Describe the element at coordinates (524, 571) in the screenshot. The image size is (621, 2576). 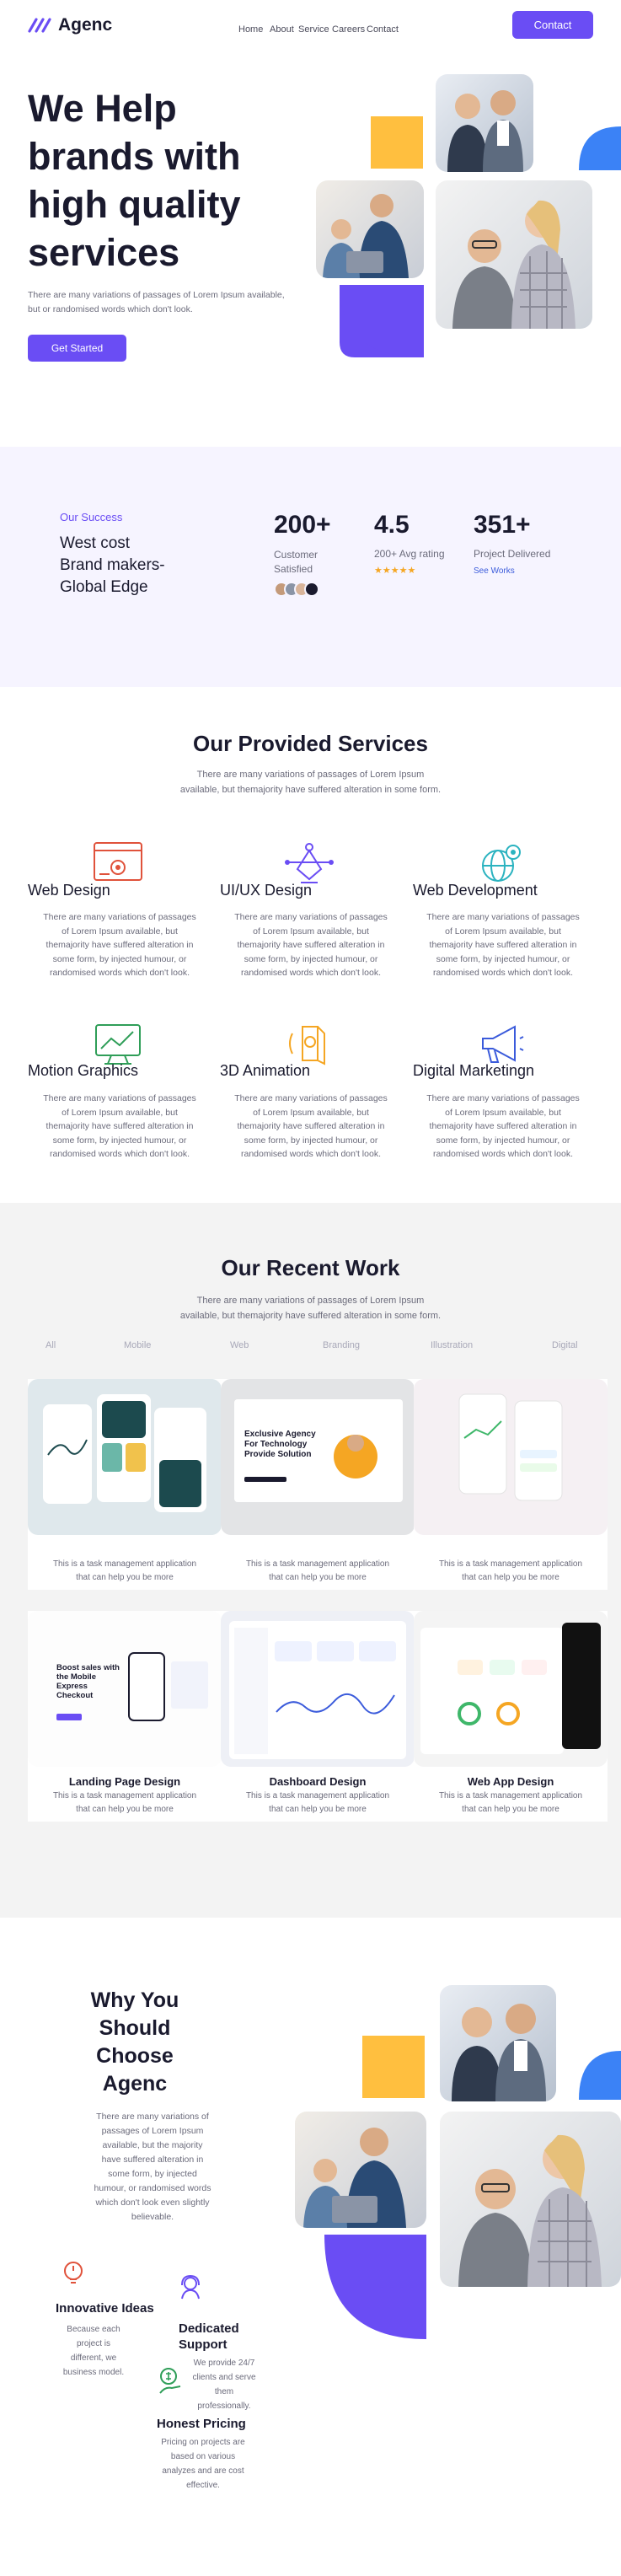
I see `see-works-link: See Works` at that location.